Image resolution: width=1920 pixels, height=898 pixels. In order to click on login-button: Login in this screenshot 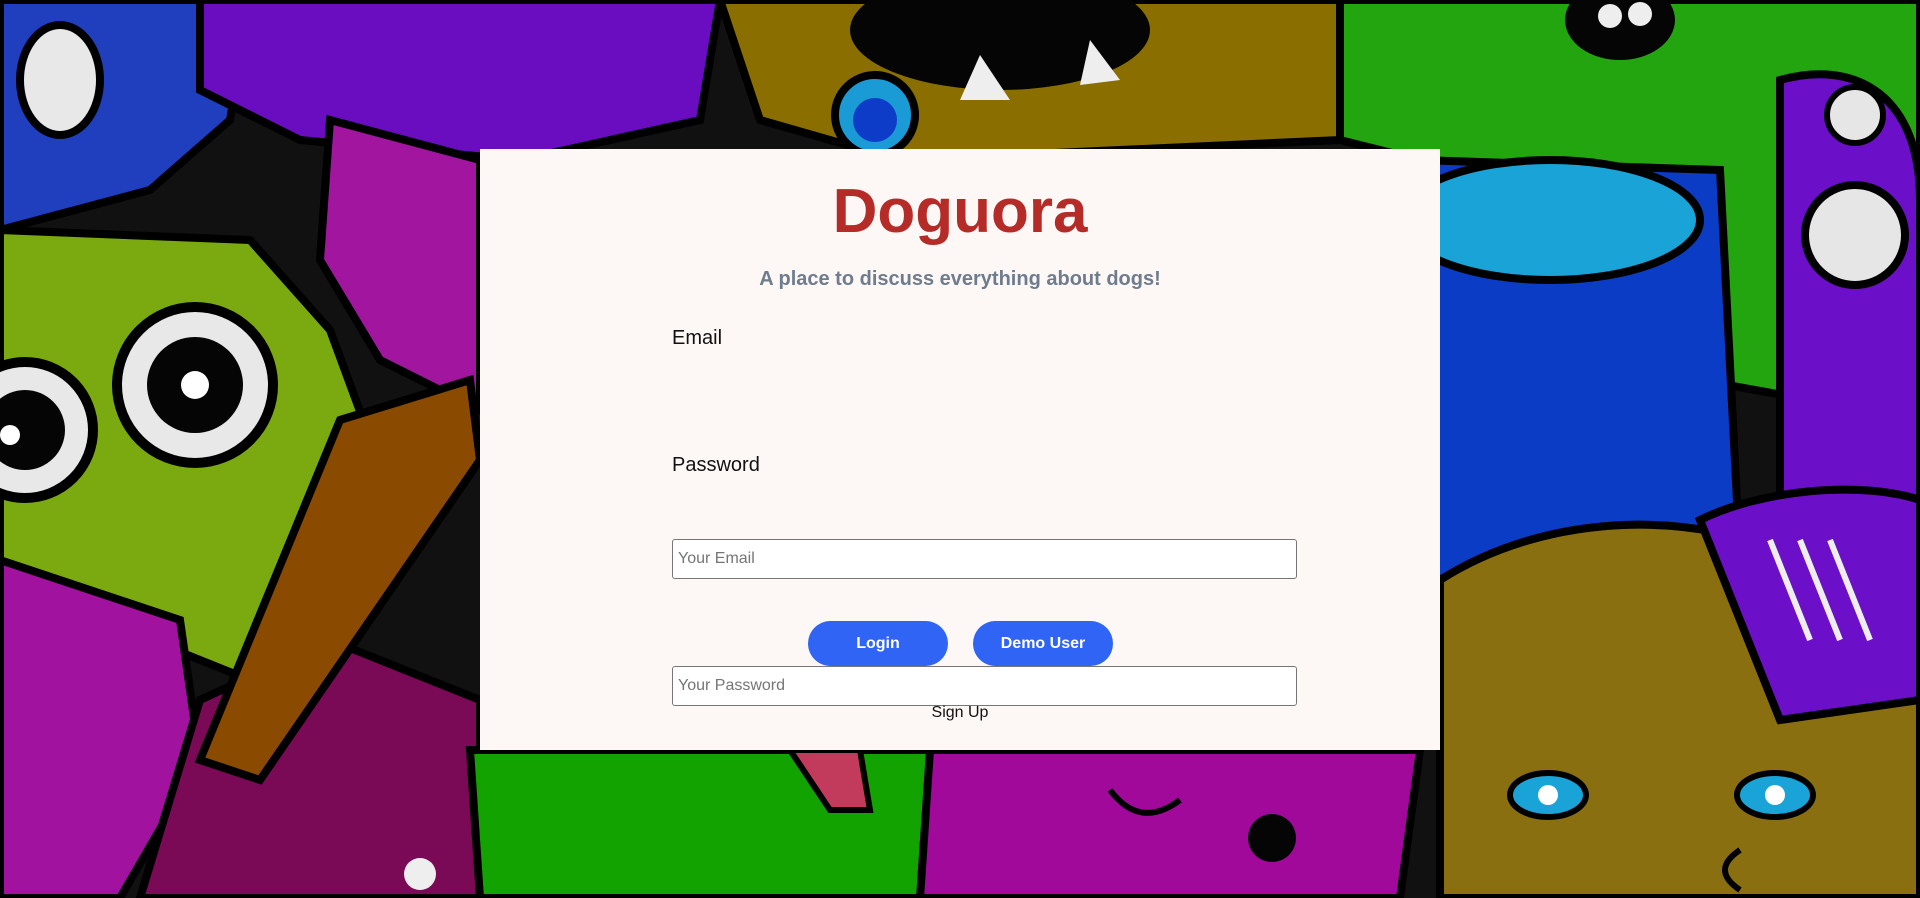, I will do `click(878, 643)`.